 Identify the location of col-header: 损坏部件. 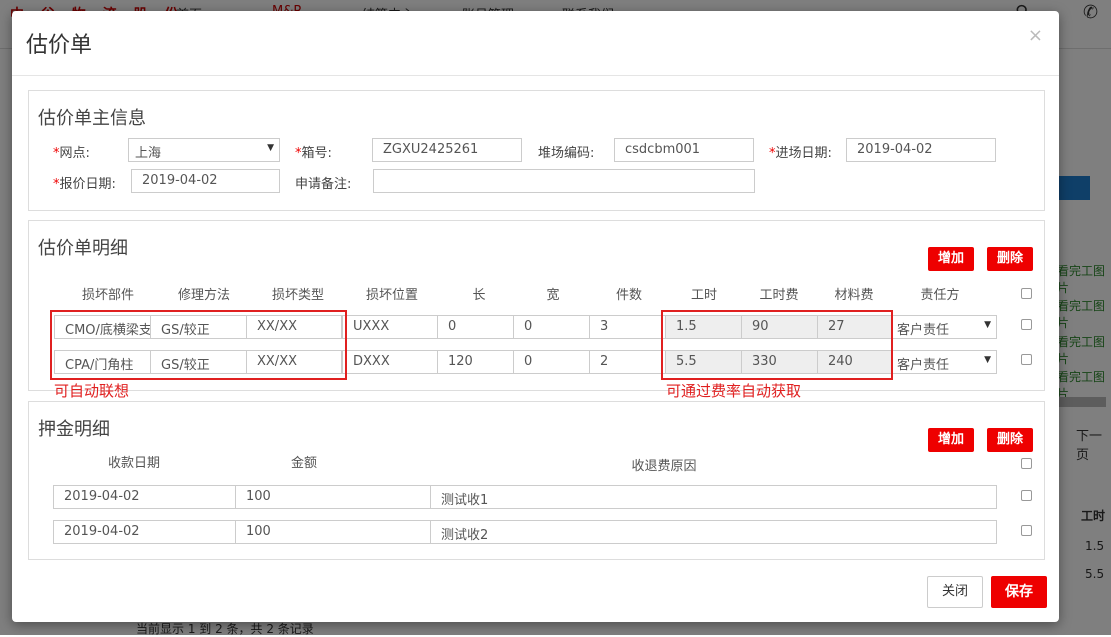
(107, 295).